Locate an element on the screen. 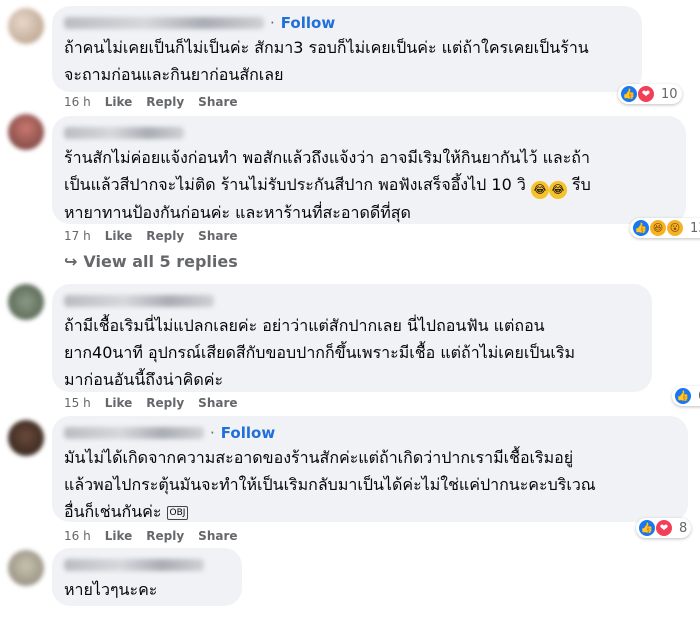 The width and height of the screenshot is (700, 622). comment-text: หายไวๆนะคะ is located at coordinates (111, 589).